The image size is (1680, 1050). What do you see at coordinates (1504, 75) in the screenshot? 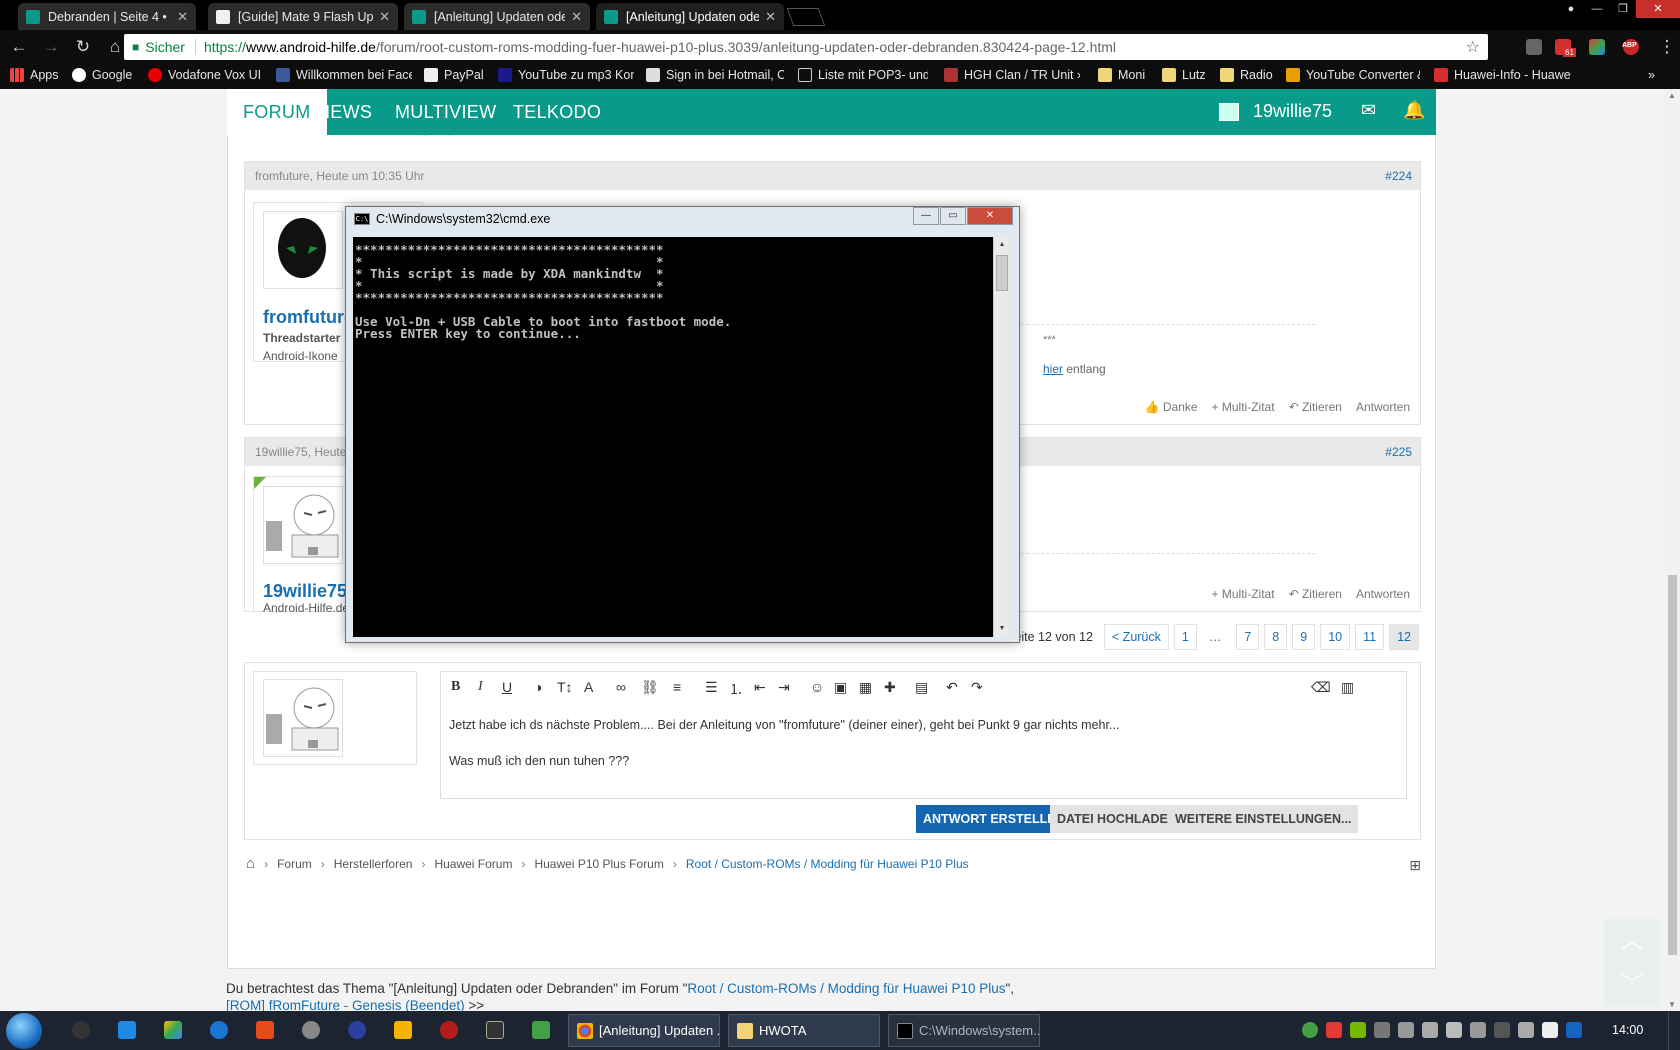
I see `bookmark-item: Huawei-Info - Huawe` at bounding box center [1504, 75].